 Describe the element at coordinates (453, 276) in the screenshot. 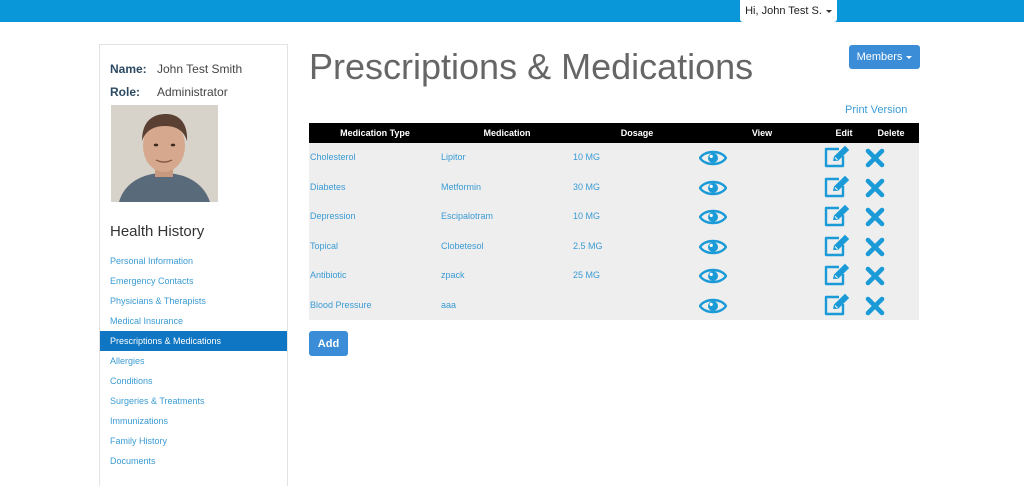

I see `medication-link: zpack` at that location.